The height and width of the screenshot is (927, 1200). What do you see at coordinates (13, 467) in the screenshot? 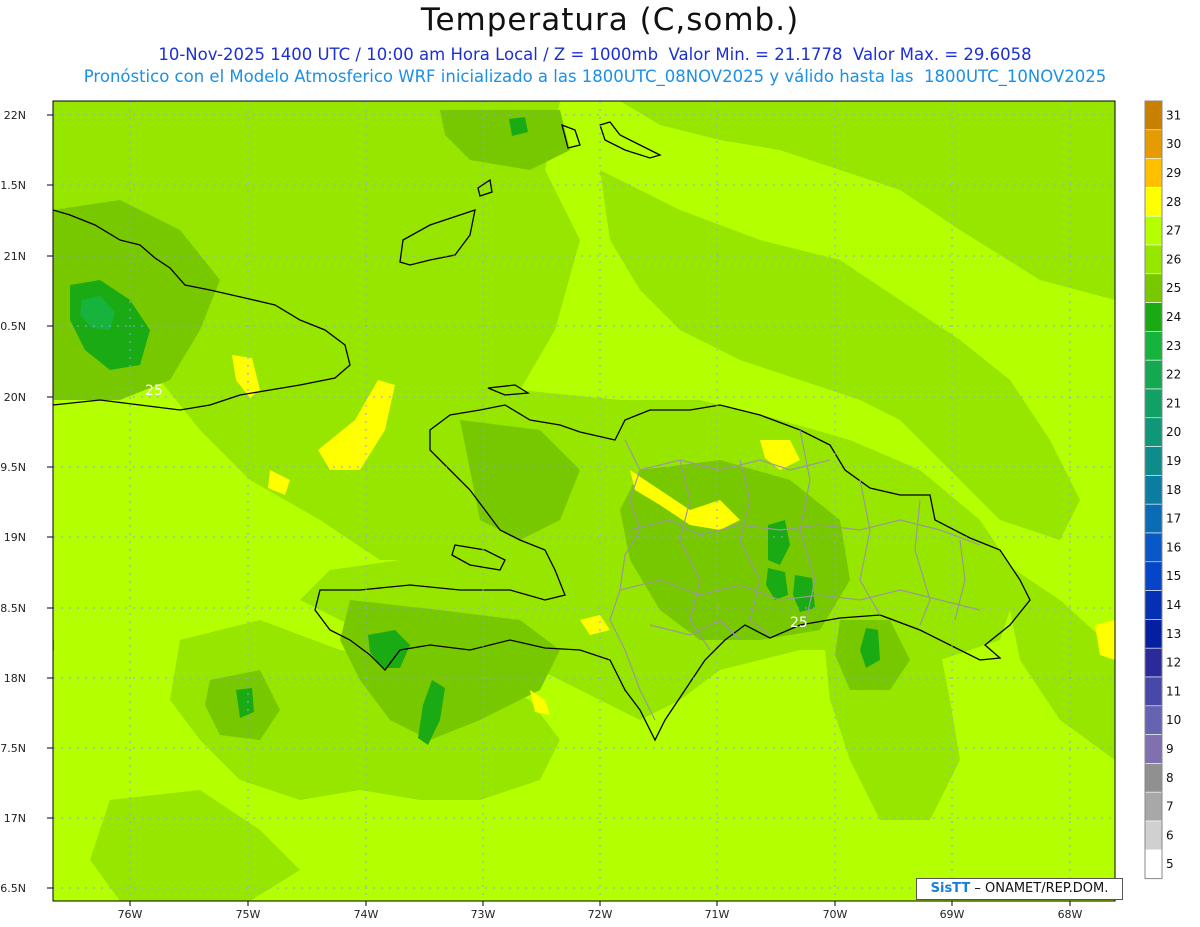
I see `lat-label: 19.5N` at bounding box center [13, 467].